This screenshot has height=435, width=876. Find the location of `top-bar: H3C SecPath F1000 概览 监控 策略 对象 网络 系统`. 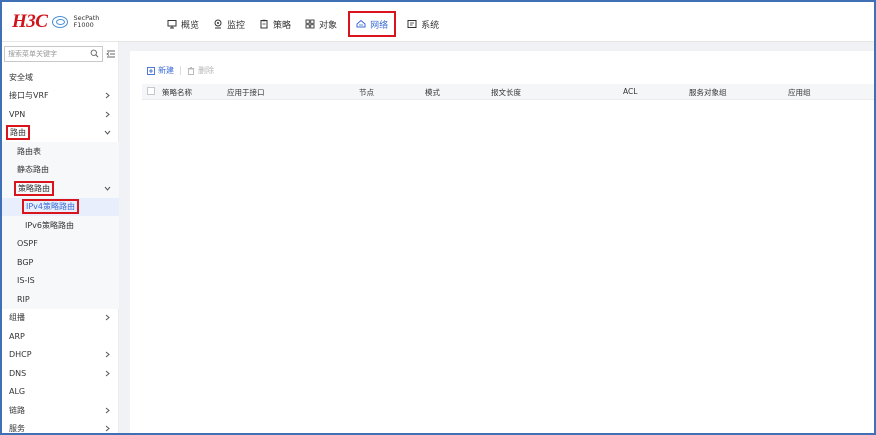

top-bar: H3C SecPath F1000 概览 监控 策略 对象 网络 系统 is located at coordinates (438, 22).